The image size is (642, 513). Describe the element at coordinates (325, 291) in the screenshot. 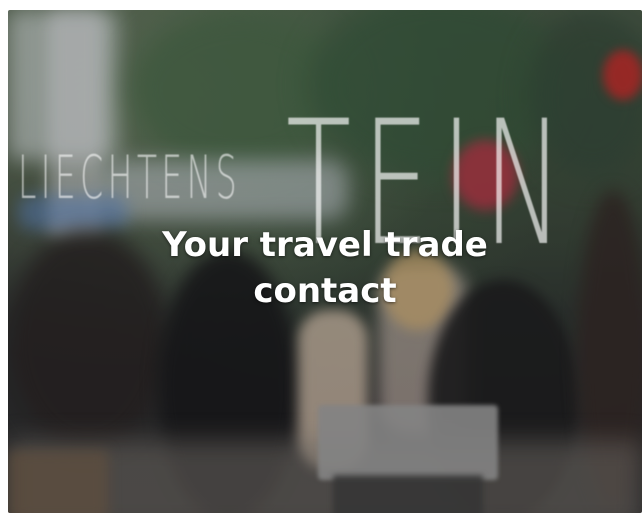

I see `headline-line-2: contact` at that location.